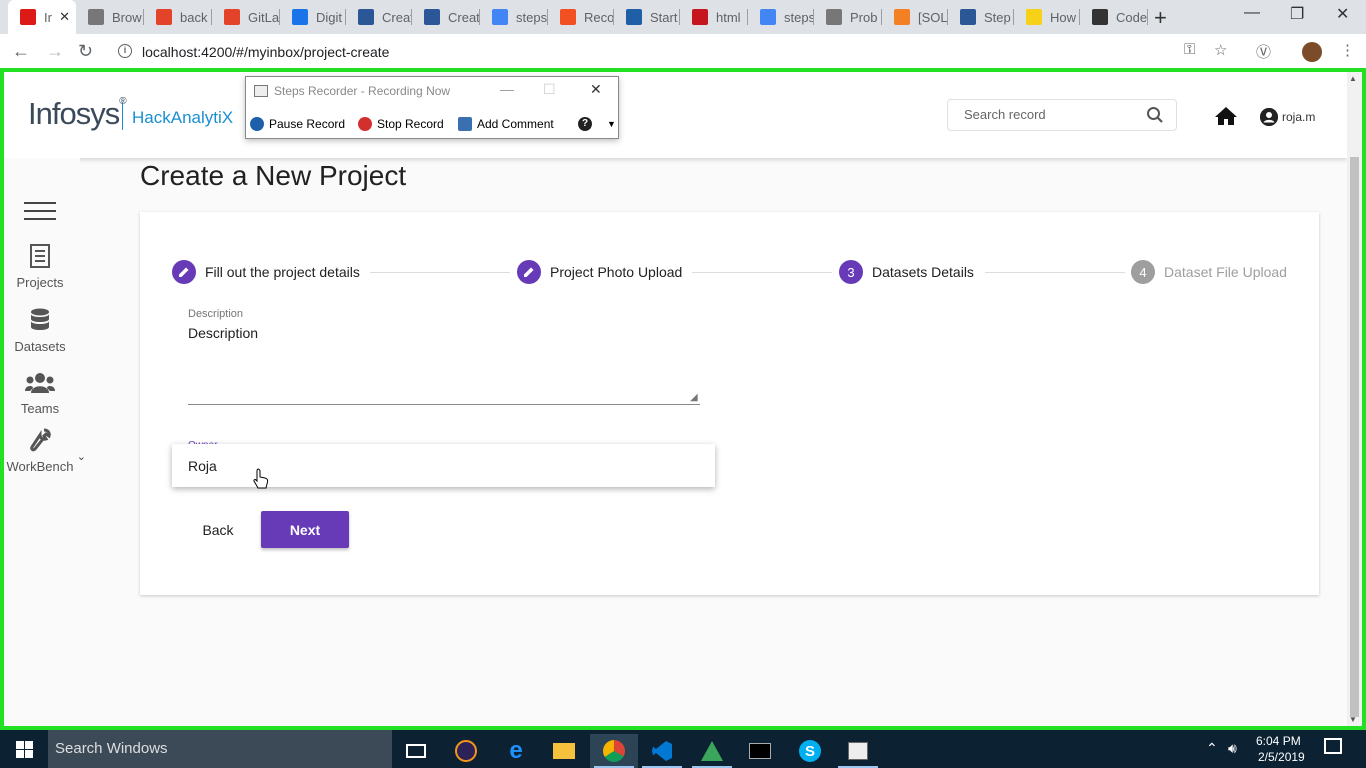 This screenshot has height=768, width=1366. I want to click on terminal-icon, so click(760, 751).